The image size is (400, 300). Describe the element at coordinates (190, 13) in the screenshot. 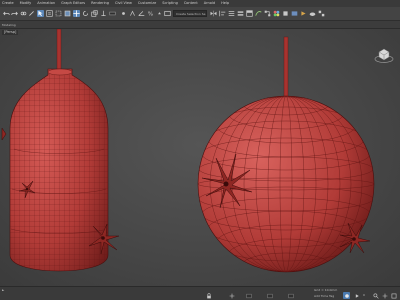

I see `selection-set-dropdown: Create Selection Se` at that location.